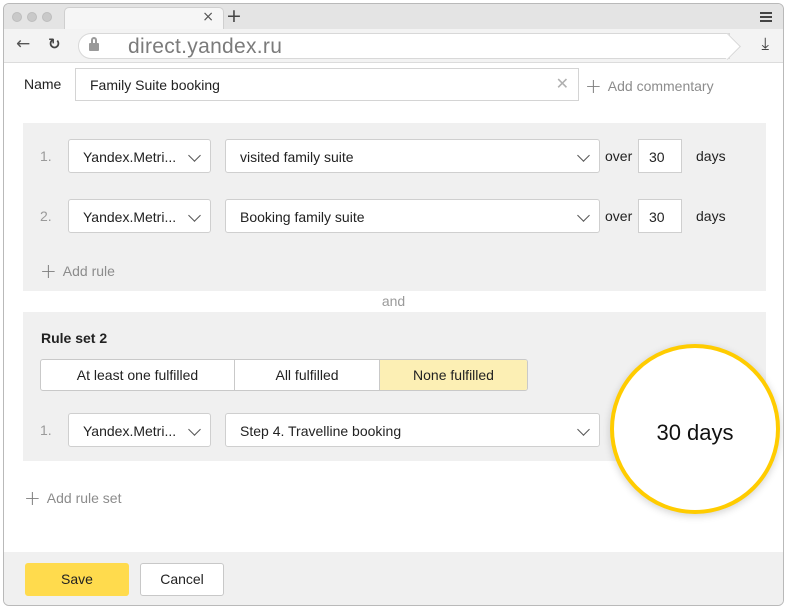  What do you see at coordinates (205, 46) in the screenshot?
I see `url-text: direct.yandex.ru` at bounding box center [205, 46].